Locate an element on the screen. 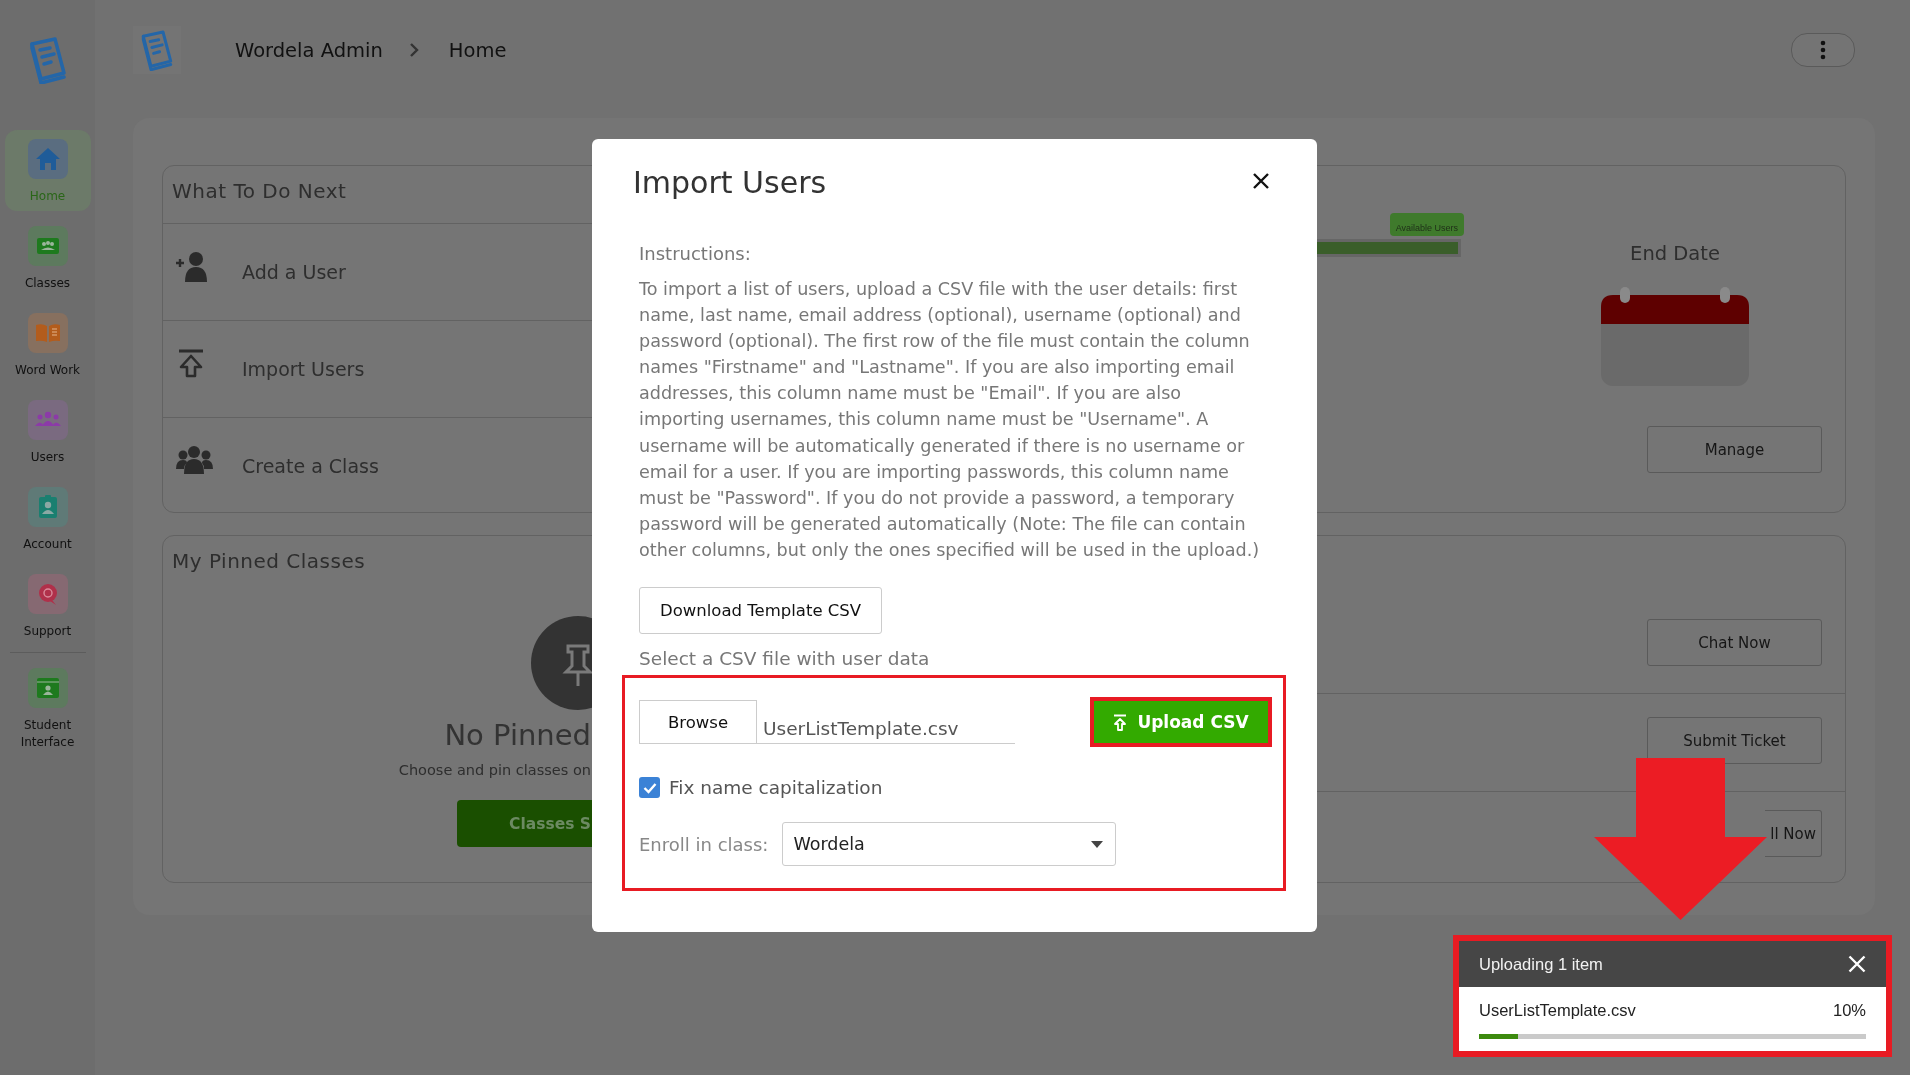 The image size is (1910, 1075). book-icon is located at coordinates (47, 333).